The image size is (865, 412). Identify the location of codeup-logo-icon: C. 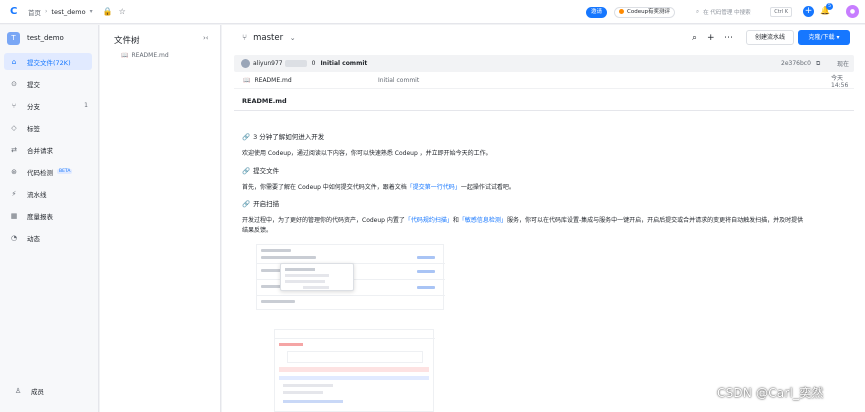
(16, 12).